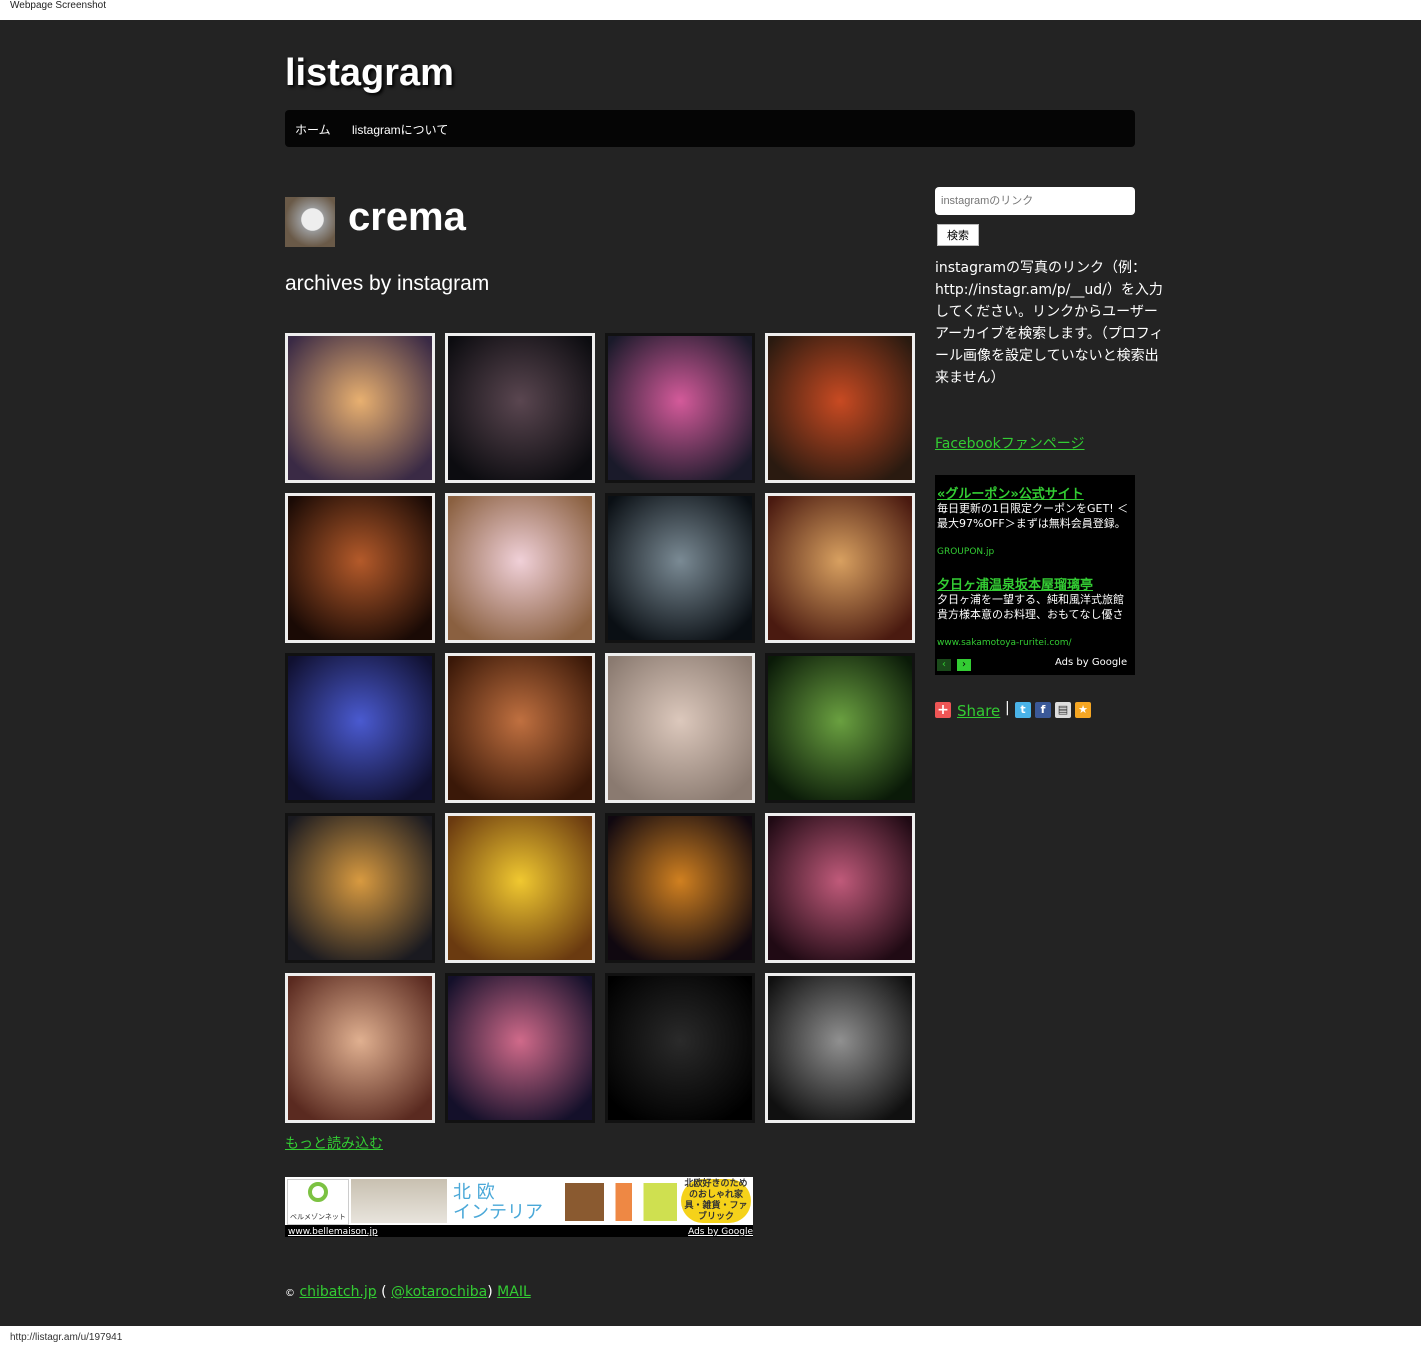  What do you see at coordinates (66, 1337) in the screenshot?
I see `status-url: http://listagr.am/u/197941` at bounding box center [66, 1337].